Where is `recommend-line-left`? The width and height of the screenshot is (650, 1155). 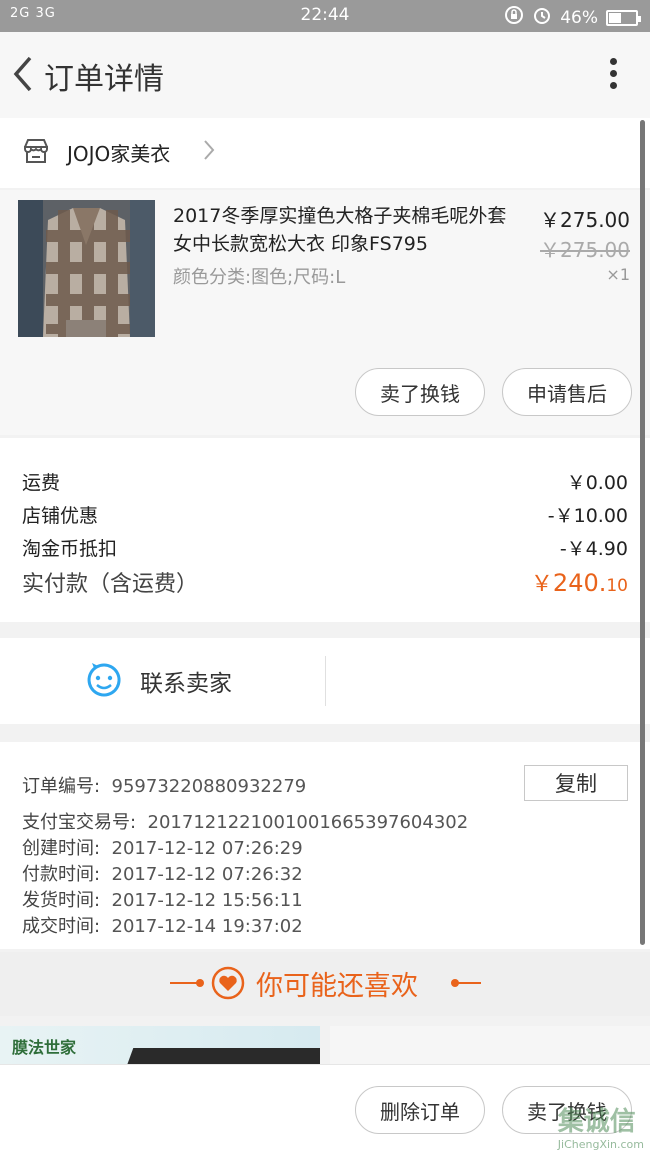
recommend-line-left is located at coordinates (184, 983).